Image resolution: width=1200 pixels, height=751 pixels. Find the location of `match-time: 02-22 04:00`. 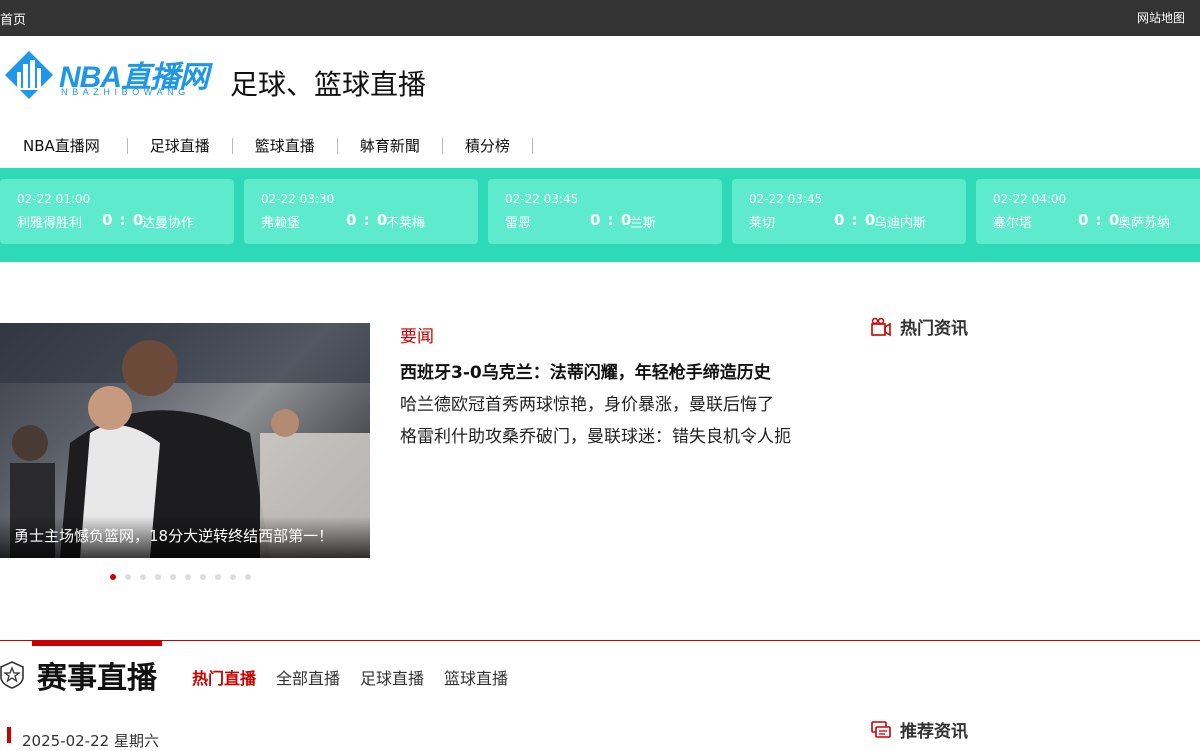

match-time: 02-22 04:00 is located at coordinates (1030, 199).